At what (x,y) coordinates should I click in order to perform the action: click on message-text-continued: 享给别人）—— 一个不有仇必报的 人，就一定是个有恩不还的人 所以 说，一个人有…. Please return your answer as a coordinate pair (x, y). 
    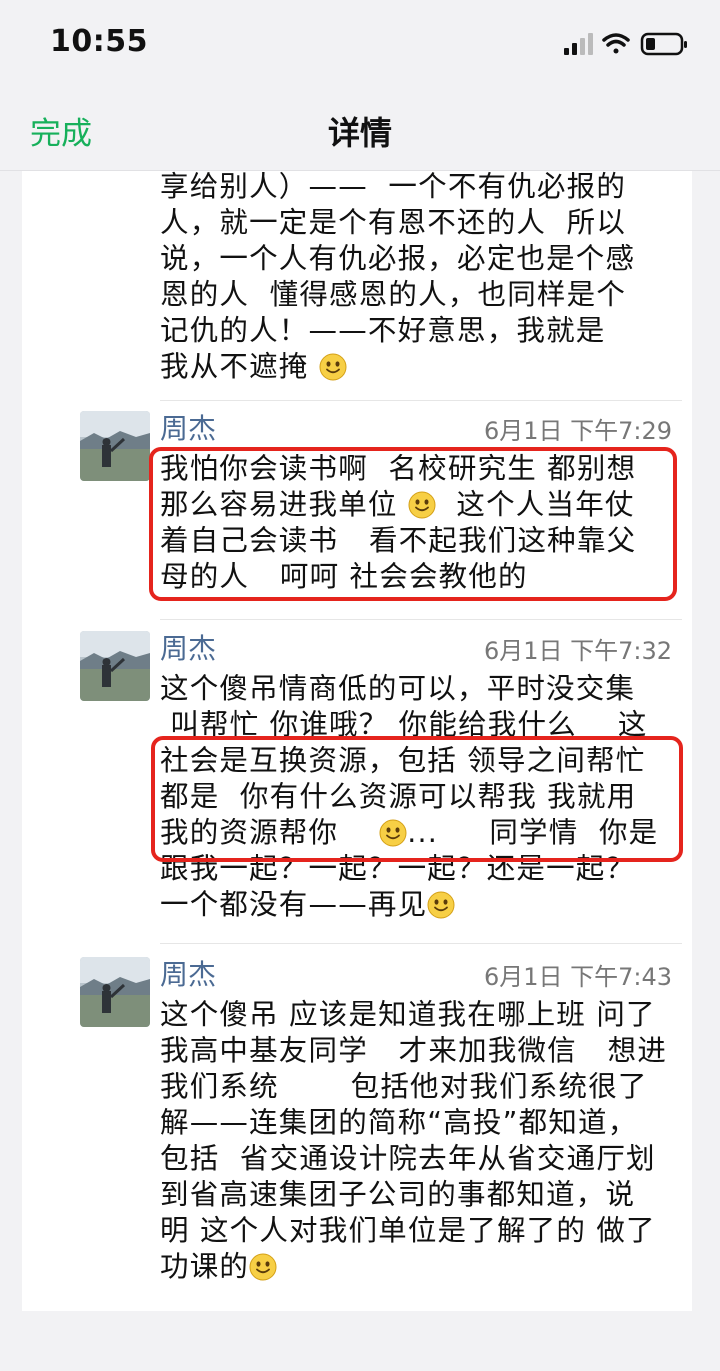
    Looking at the image, I should click on (420, 278).